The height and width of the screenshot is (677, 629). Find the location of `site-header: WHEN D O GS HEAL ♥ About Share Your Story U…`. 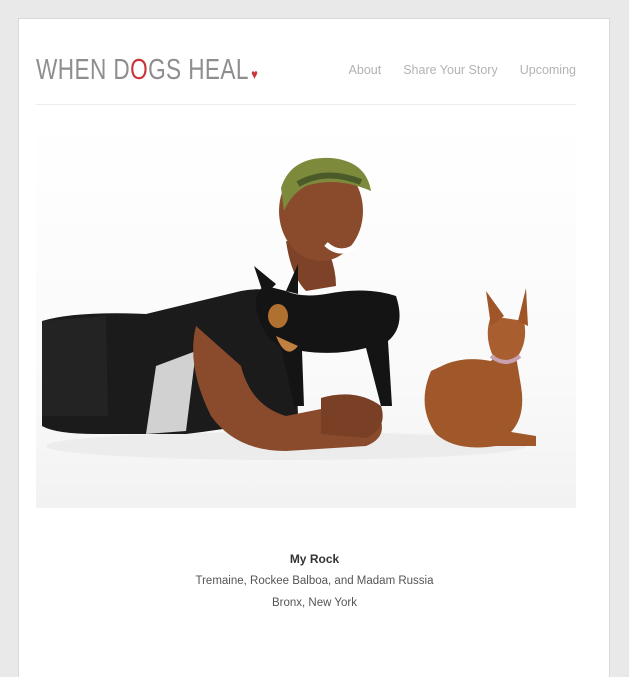

site-header: WHEN D O GS HEAL ♥ About Share Your Story U… is located at coordinates (306, 70).